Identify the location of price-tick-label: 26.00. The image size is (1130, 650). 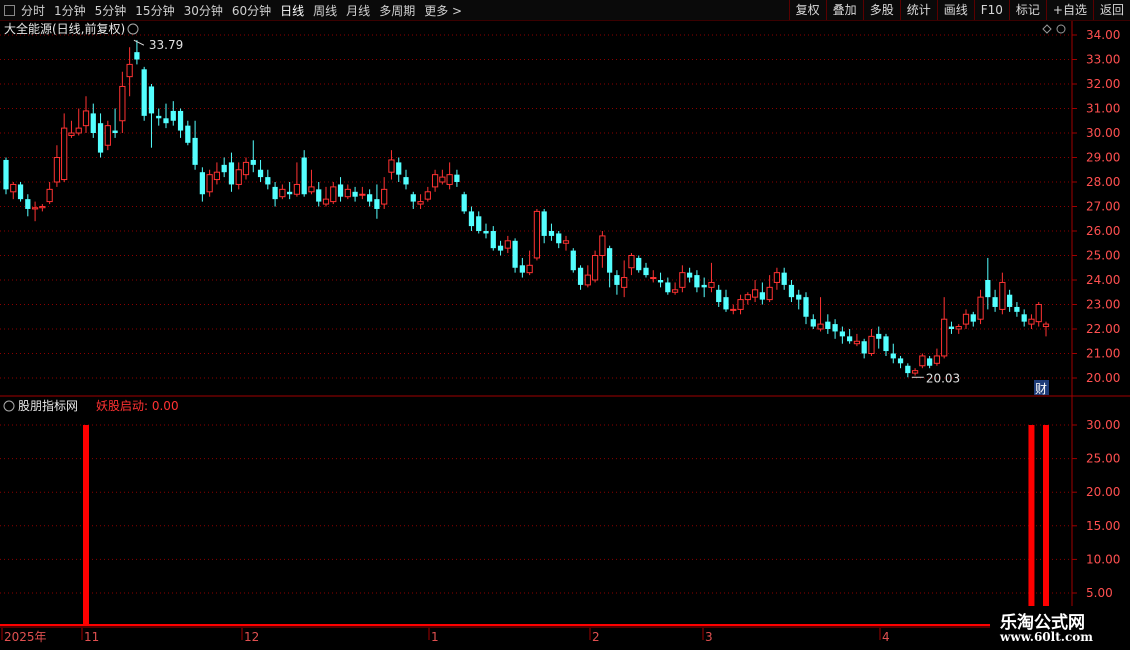
(1103, 231).